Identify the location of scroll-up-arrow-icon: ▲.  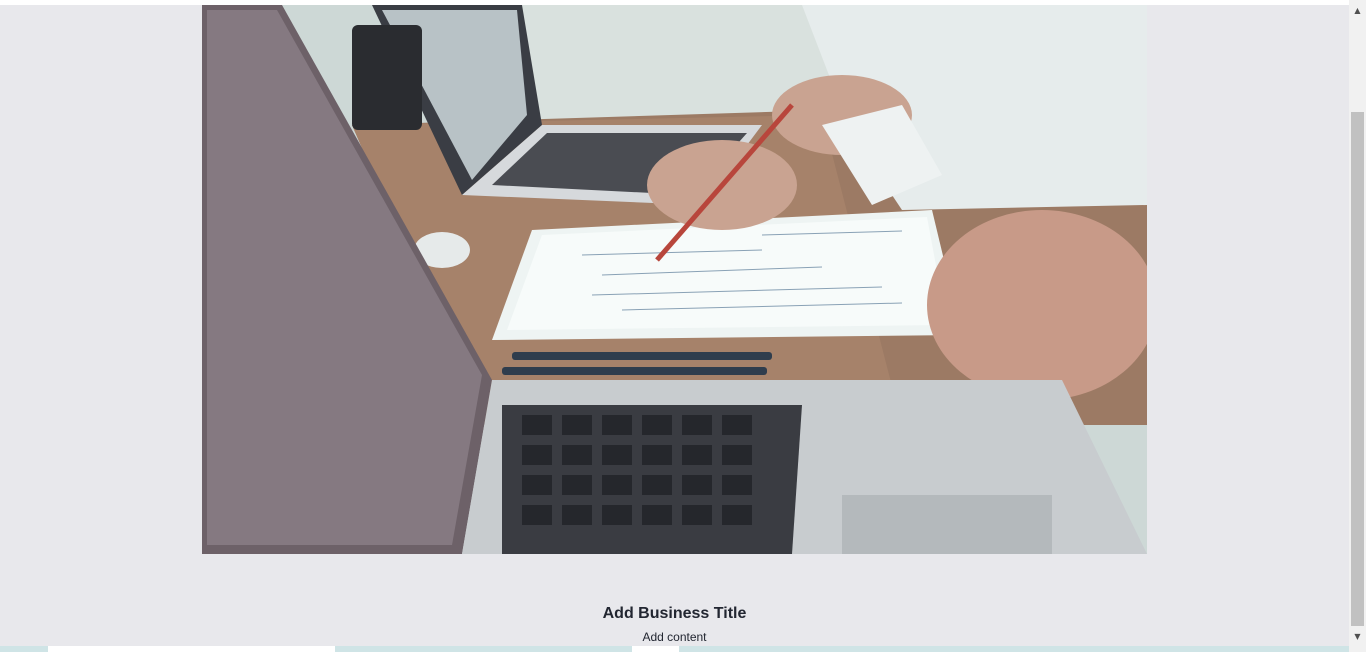
(1357, 10).